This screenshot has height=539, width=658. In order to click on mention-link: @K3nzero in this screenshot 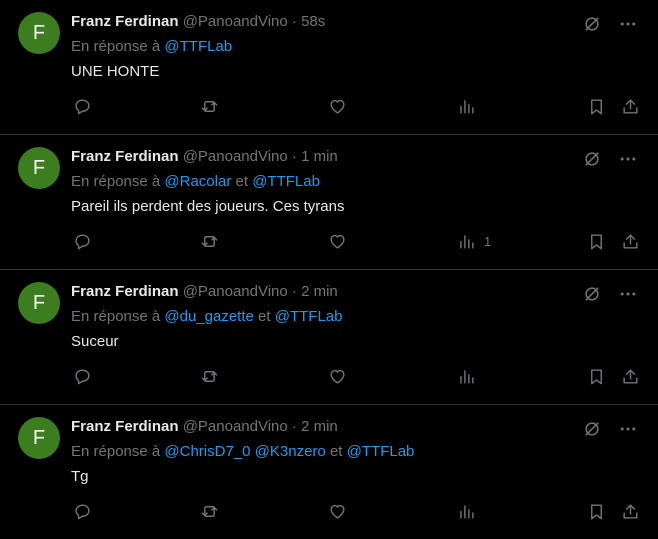, I will do `click(290, 451)`.